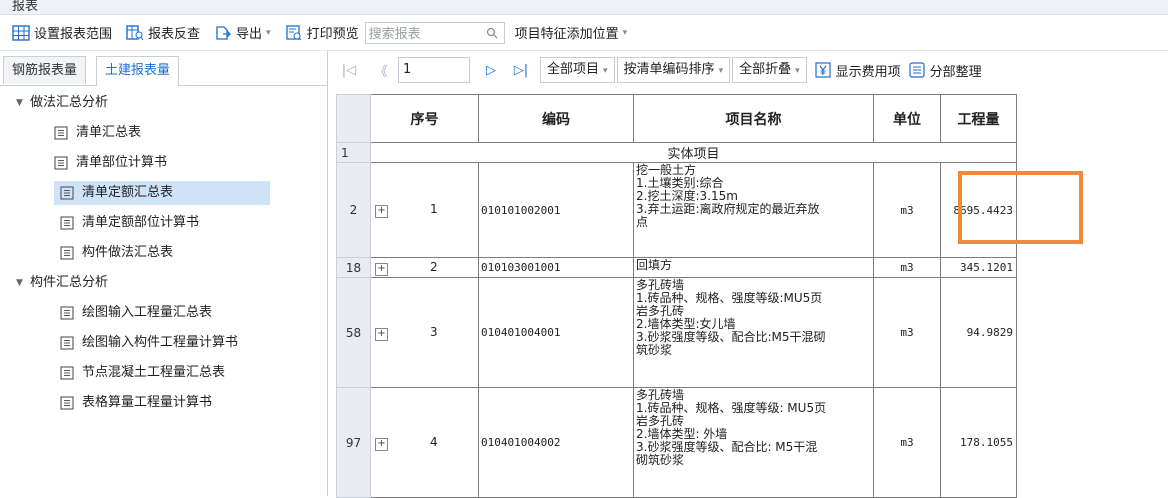 This screenshot has width=1168, height=498. I want to click on column-header: 工程量, so click(978, 118).